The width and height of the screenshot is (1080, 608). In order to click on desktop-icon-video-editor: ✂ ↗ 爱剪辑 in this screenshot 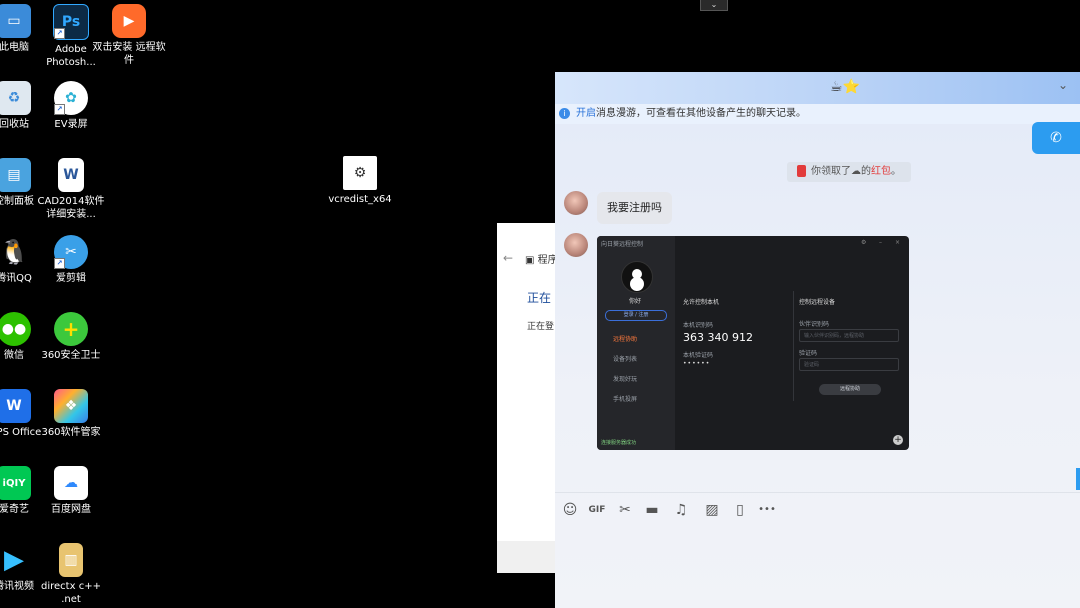, I will do `click(71, 260)`.